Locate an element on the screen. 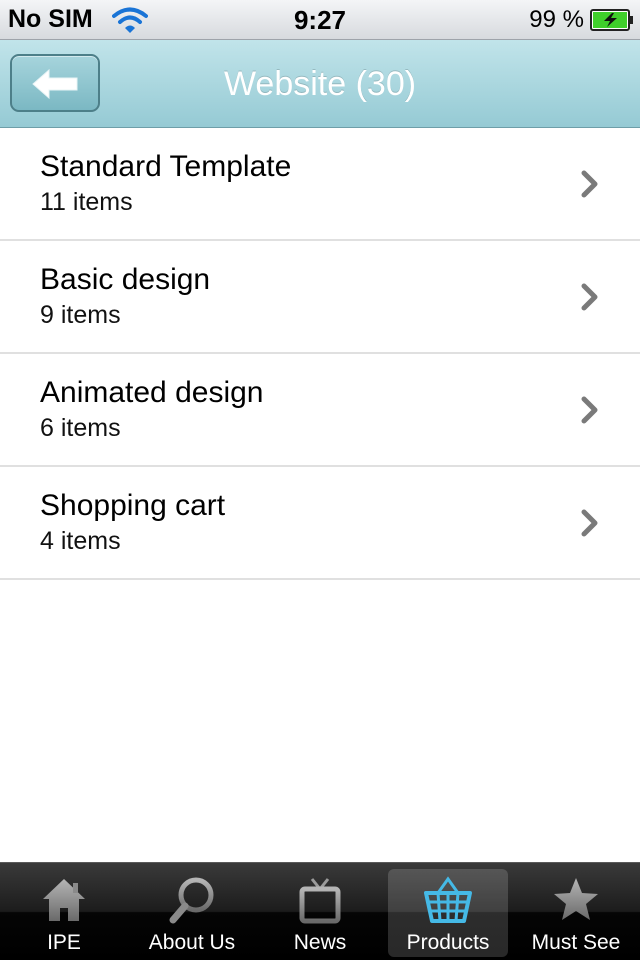 This screenshot has height=960, width=640. list-item-animated-design: Animated design 6 items is located at coordinates (320, 410).